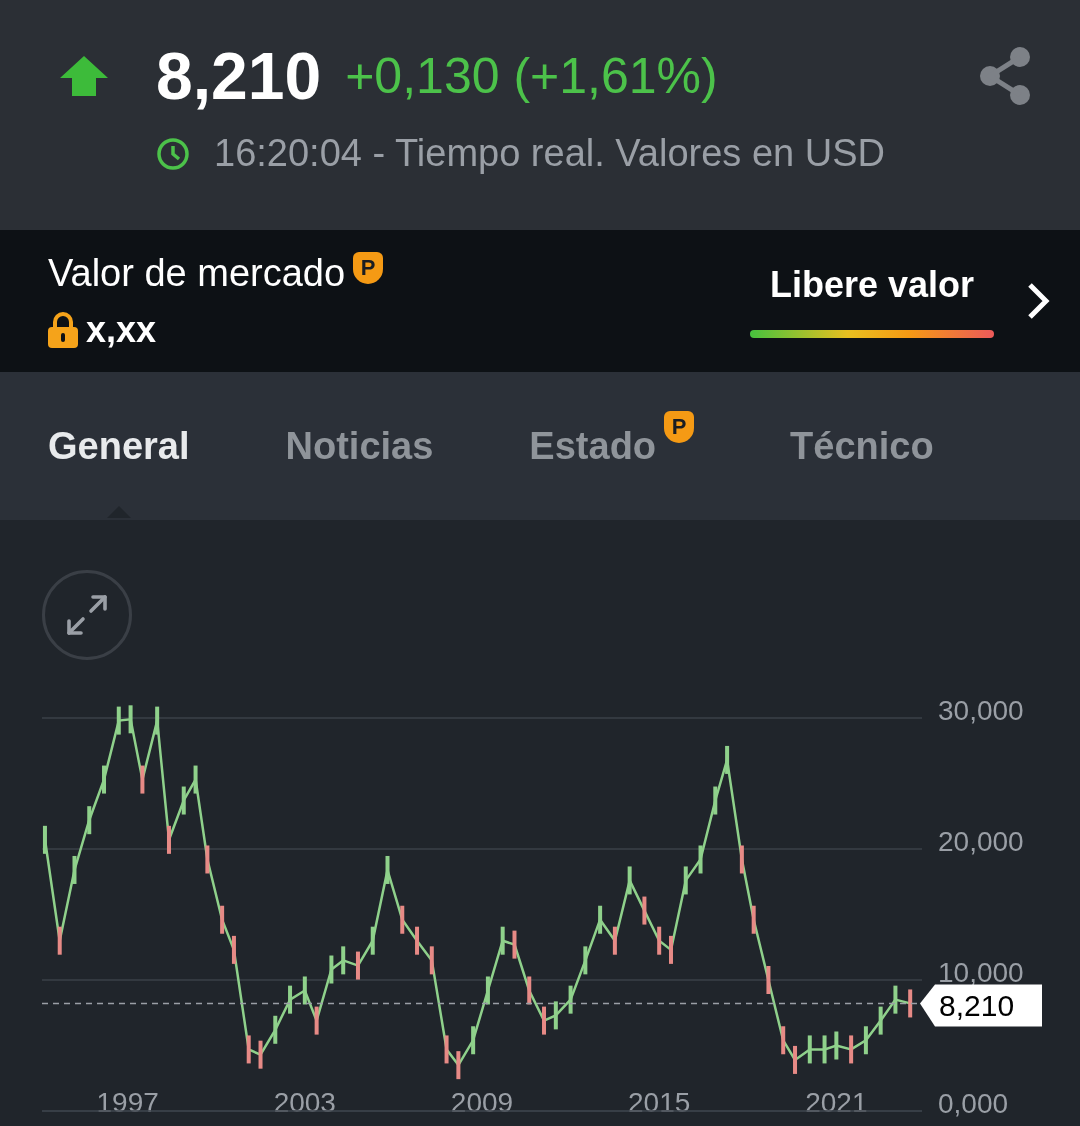  Describe the element at coordinates (304, 1102) in the screenshot. I see `x-axis-label: 2003` at that location.